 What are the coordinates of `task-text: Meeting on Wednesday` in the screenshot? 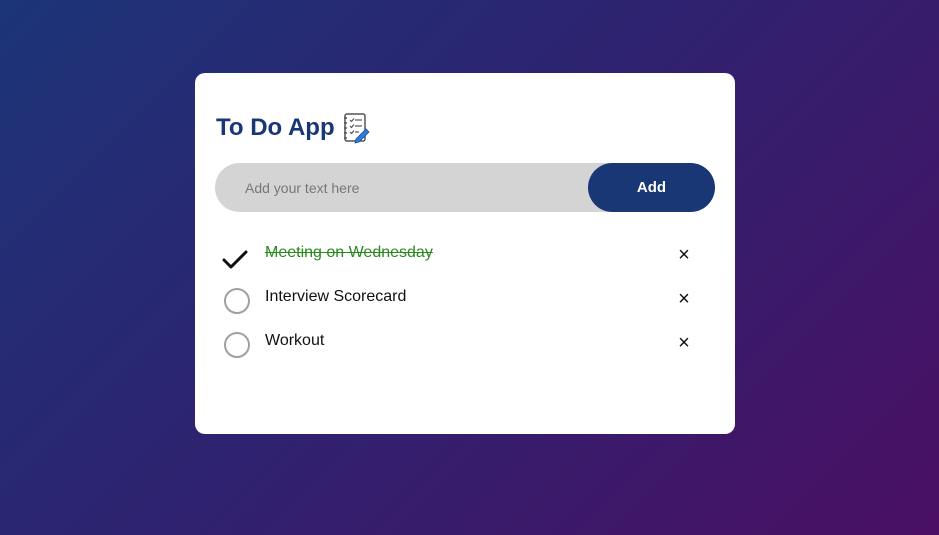 It's located at (349, 253).